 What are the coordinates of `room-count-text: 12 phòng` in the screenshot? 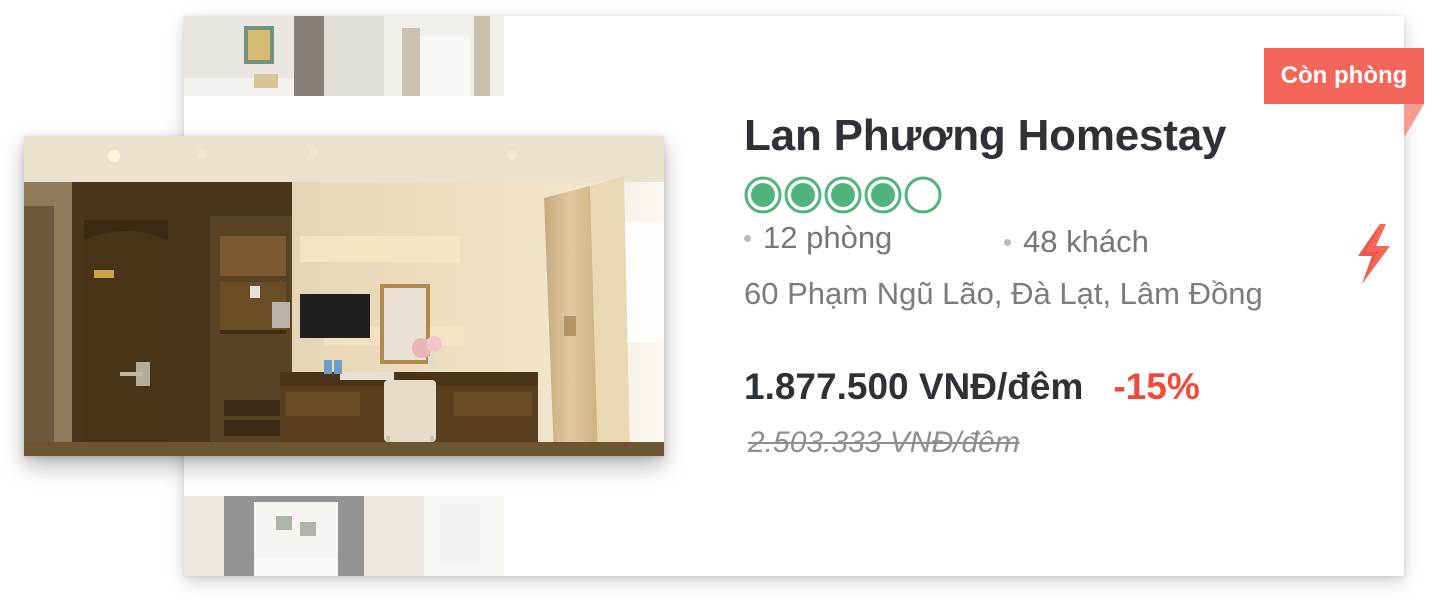 It's located at (828, 237).